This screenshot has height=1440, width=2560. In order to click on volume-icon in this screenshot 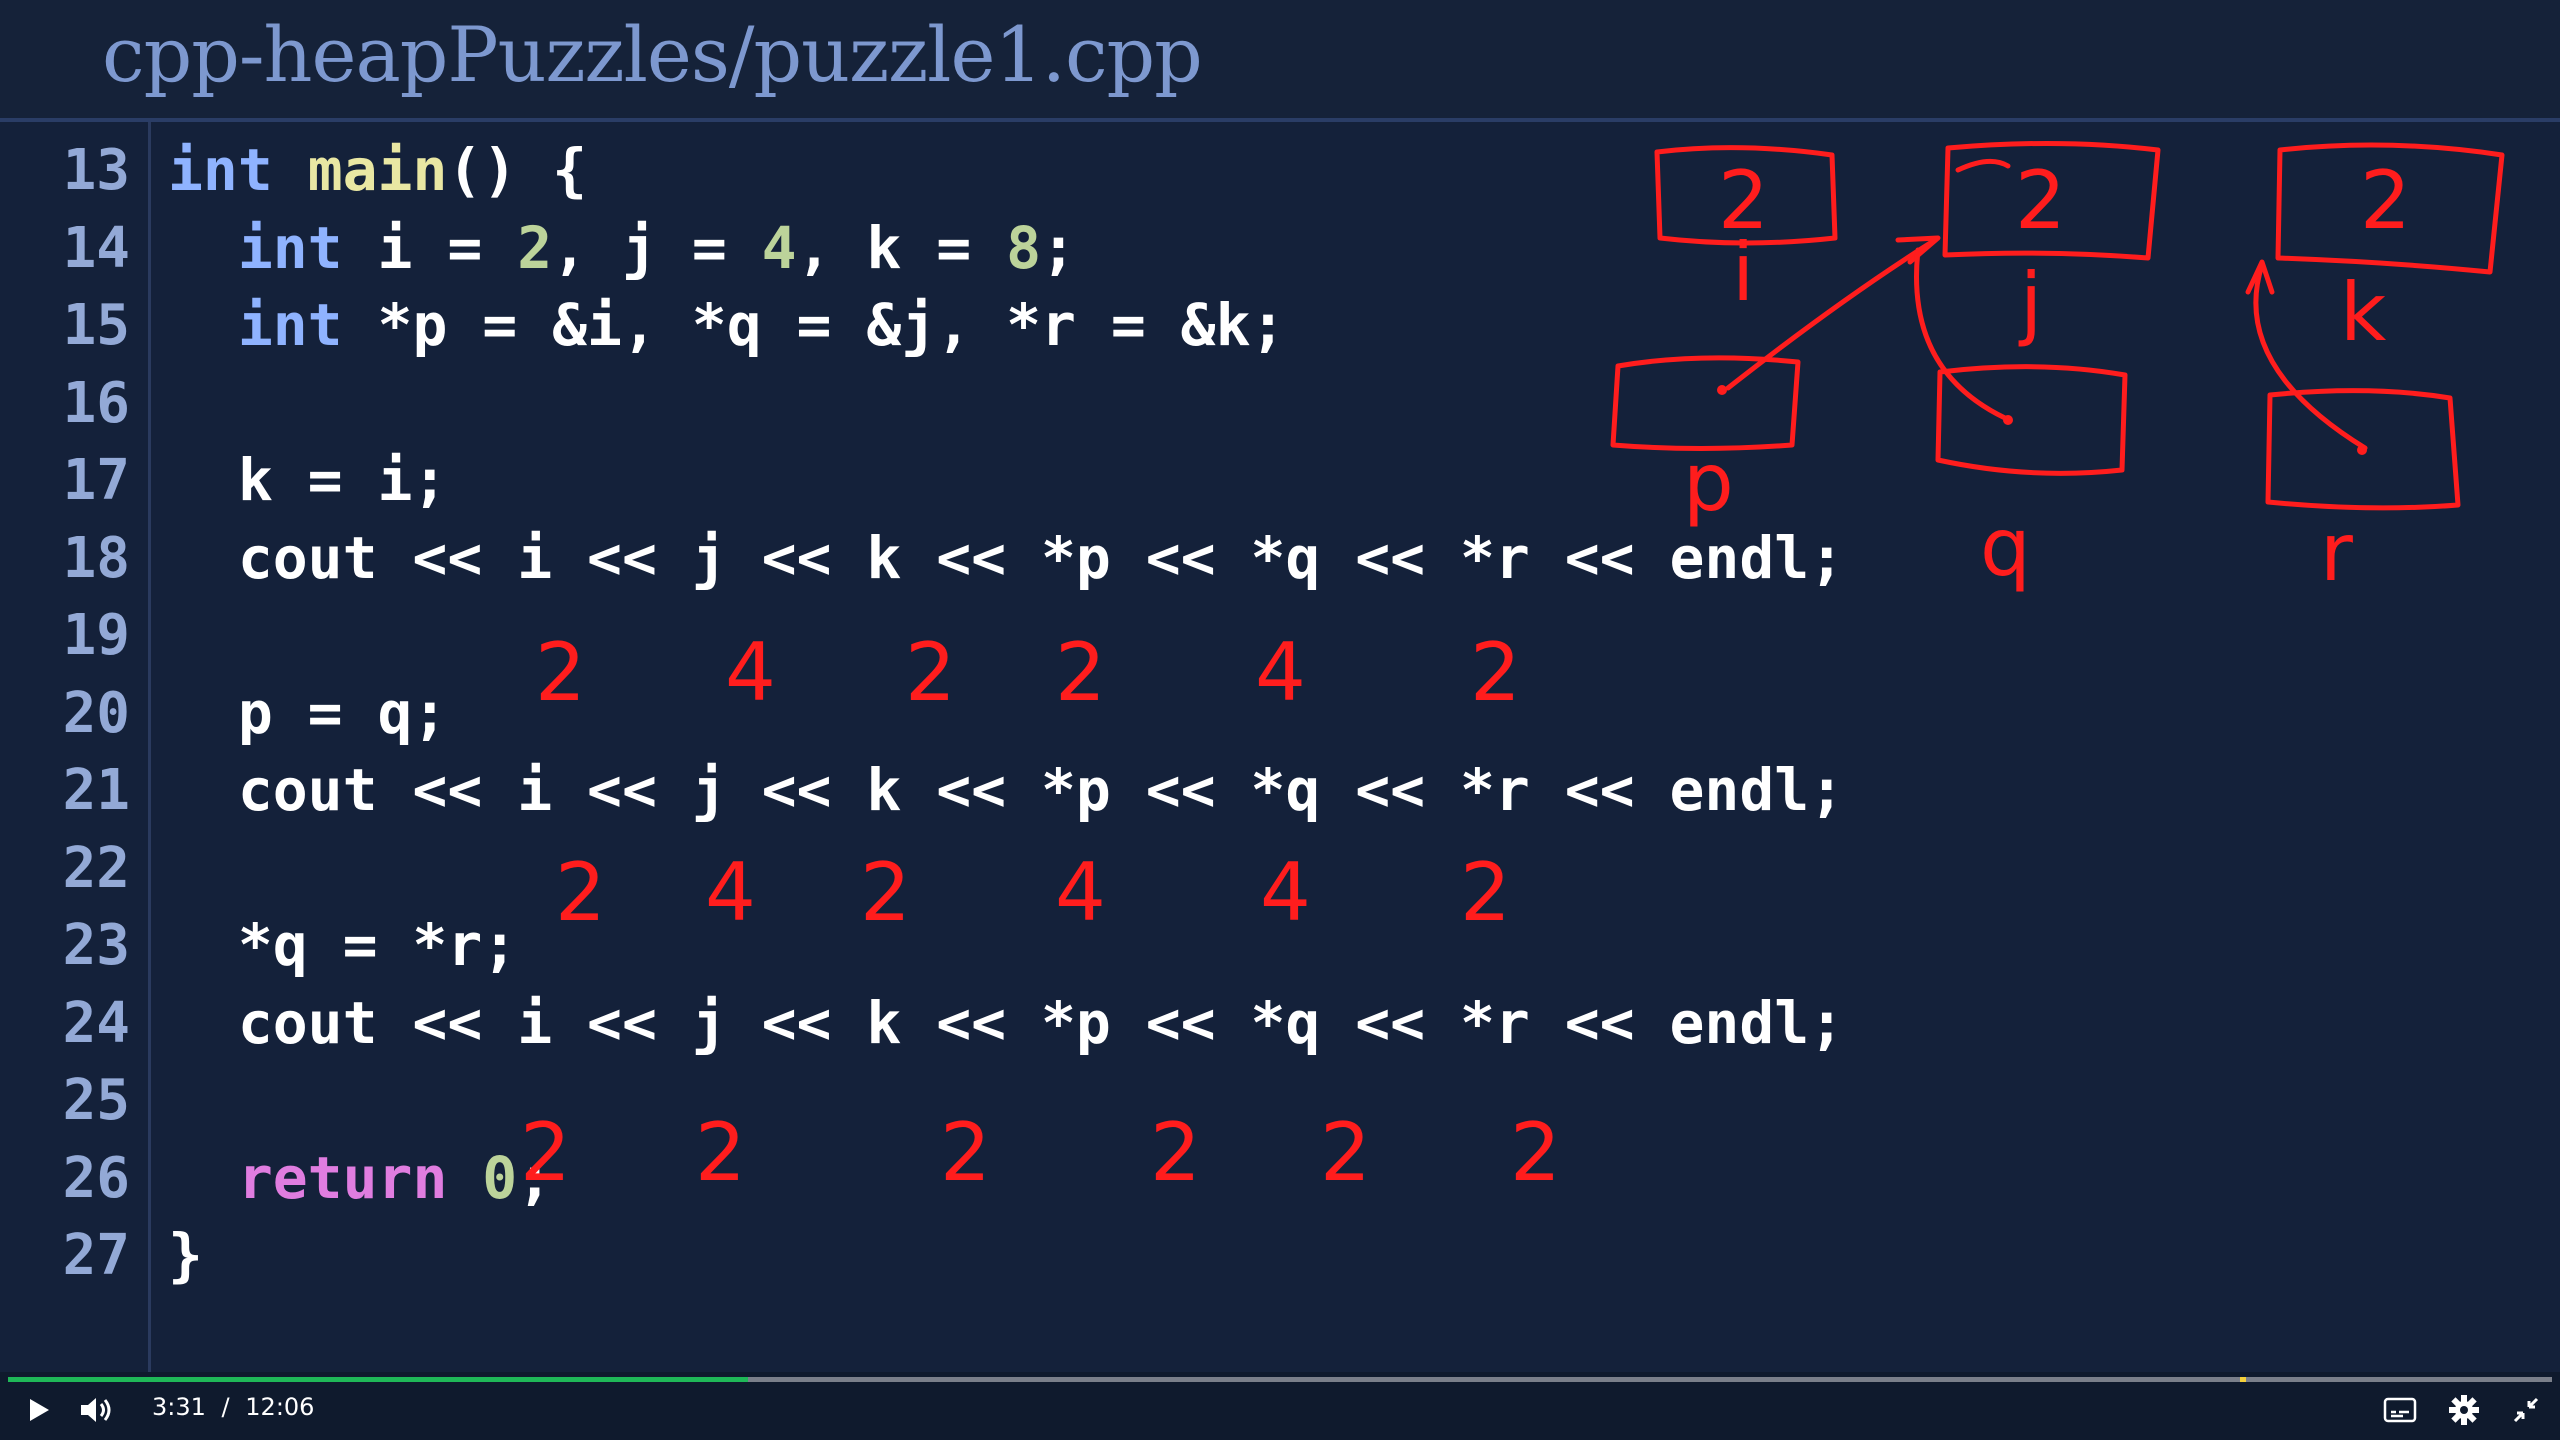, I will do `click(96, 1410)`.